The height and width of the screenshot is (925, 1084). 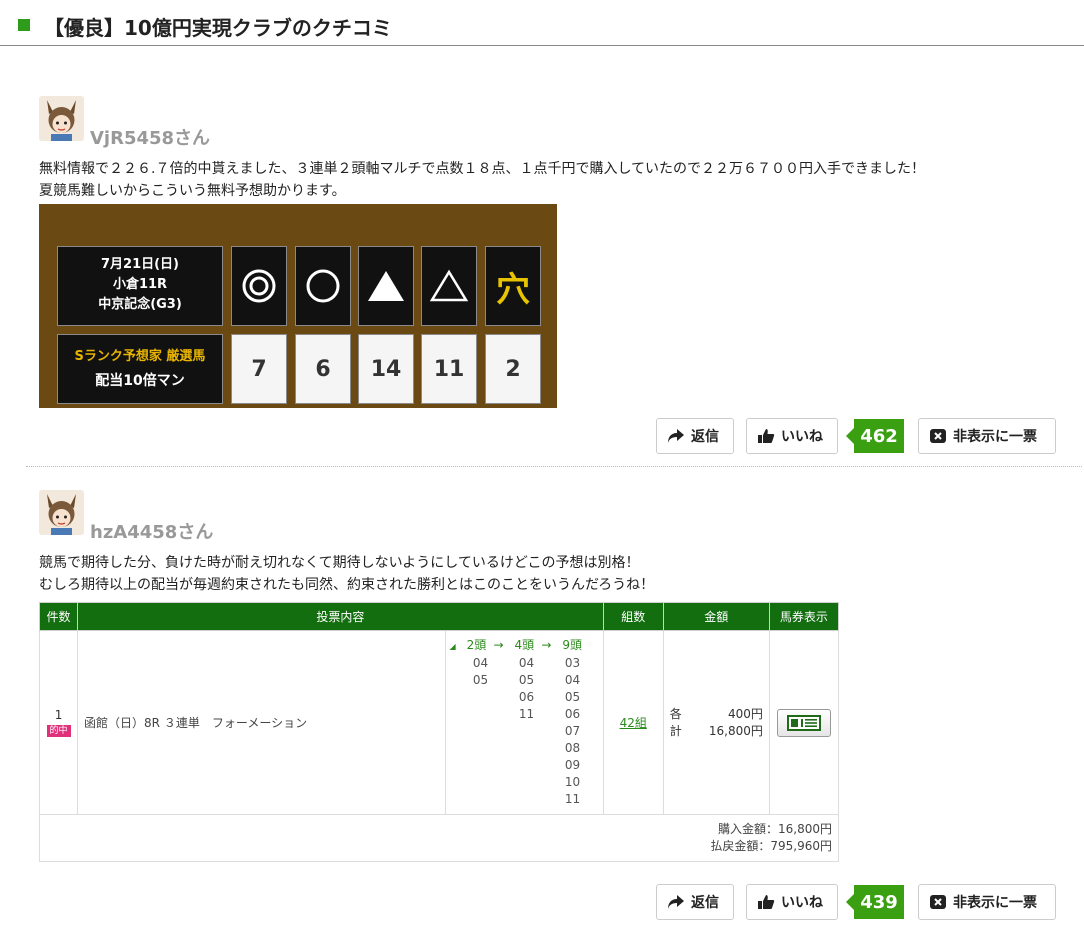 I want to click on square-icon, so click(x=24, y=25).